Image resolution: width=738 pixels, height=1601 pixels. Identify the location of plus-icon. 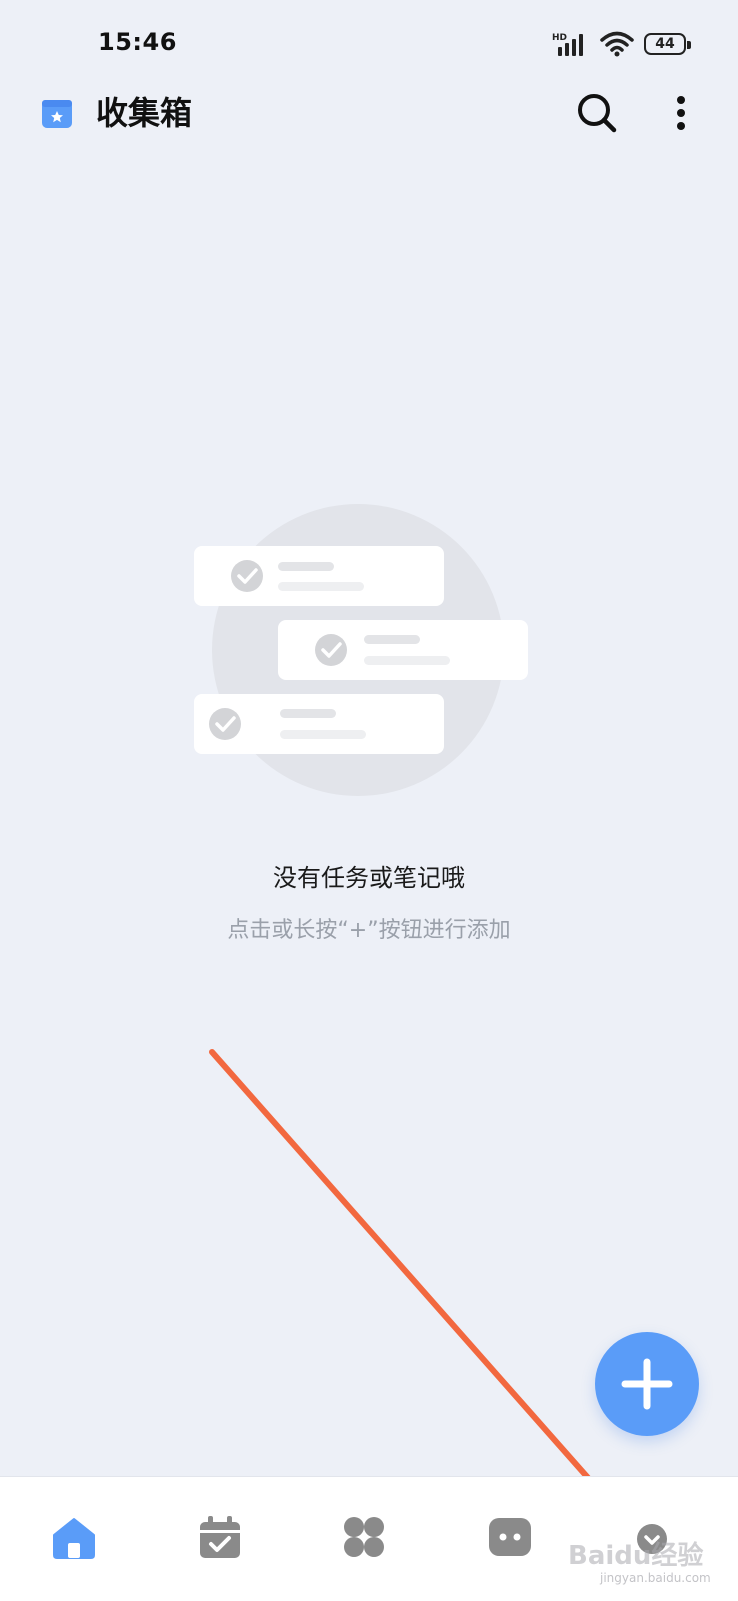
(647, 1384).